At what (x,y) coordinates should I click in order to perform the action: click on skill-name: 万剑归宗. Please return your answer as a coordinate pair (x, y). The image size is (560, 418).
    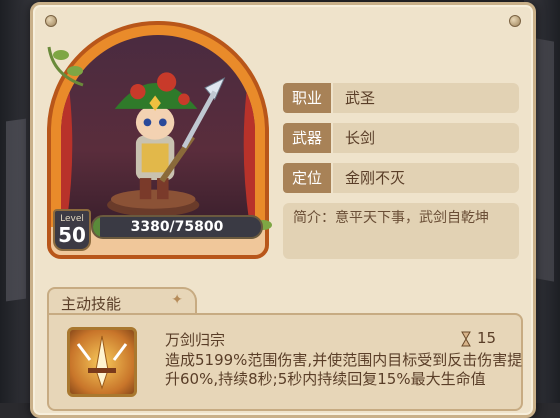
    Looking at the image, I should click on (195, 340).